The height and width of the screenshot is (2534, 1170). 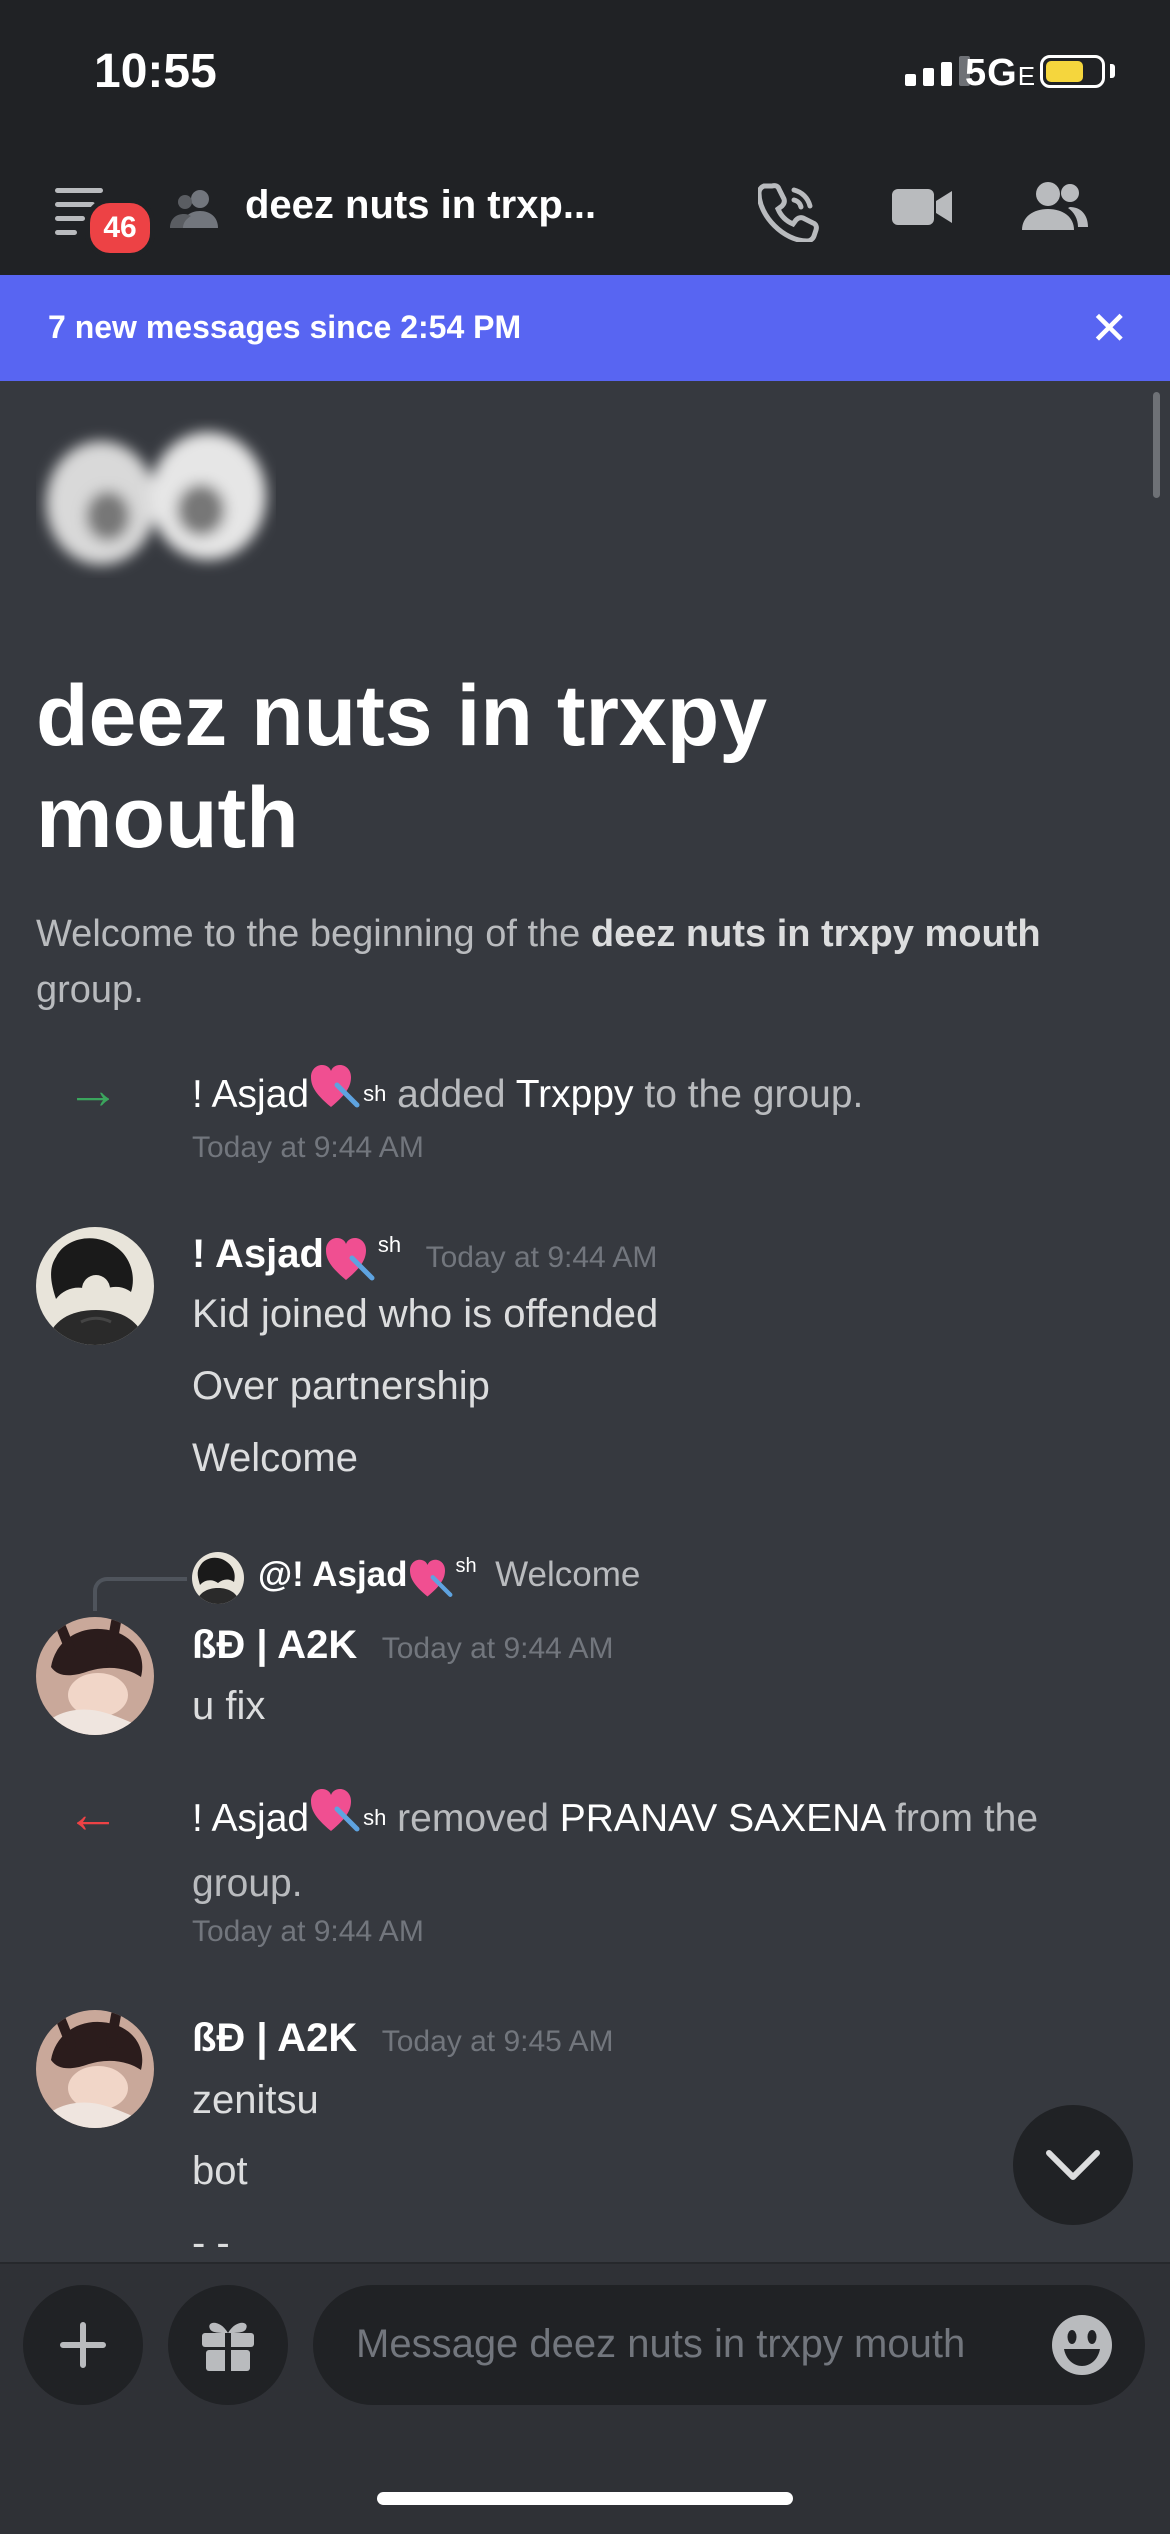 I want to click on message-line: Welcome, so click(x=275, y=1458).